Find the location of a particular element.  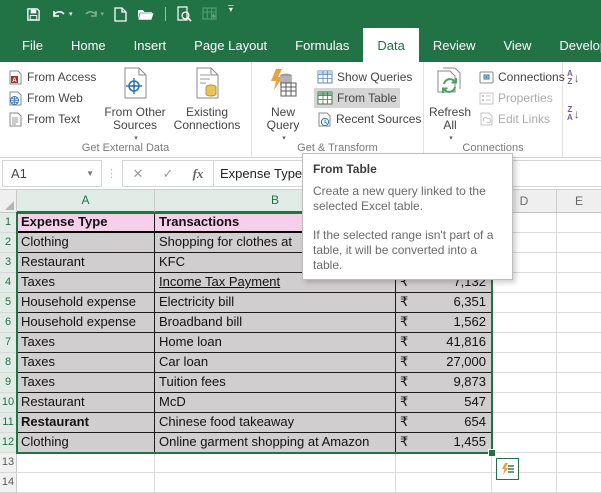

cell-C13 is located at coordinates (444, 463).